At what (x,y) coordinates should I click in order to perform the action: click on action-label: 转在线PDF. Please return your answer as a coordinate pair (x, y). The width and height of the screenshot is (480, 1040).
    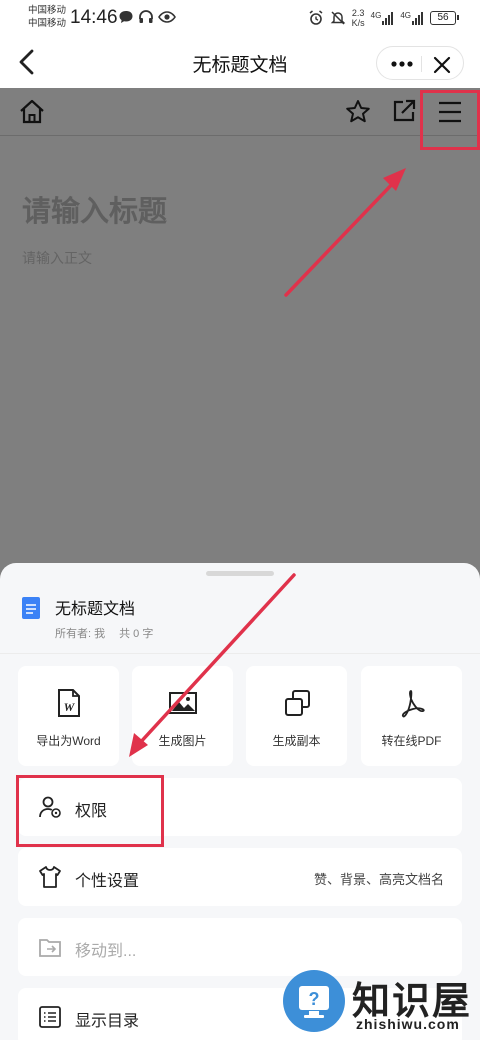
    Looking at the image, I should click on (411, 741).